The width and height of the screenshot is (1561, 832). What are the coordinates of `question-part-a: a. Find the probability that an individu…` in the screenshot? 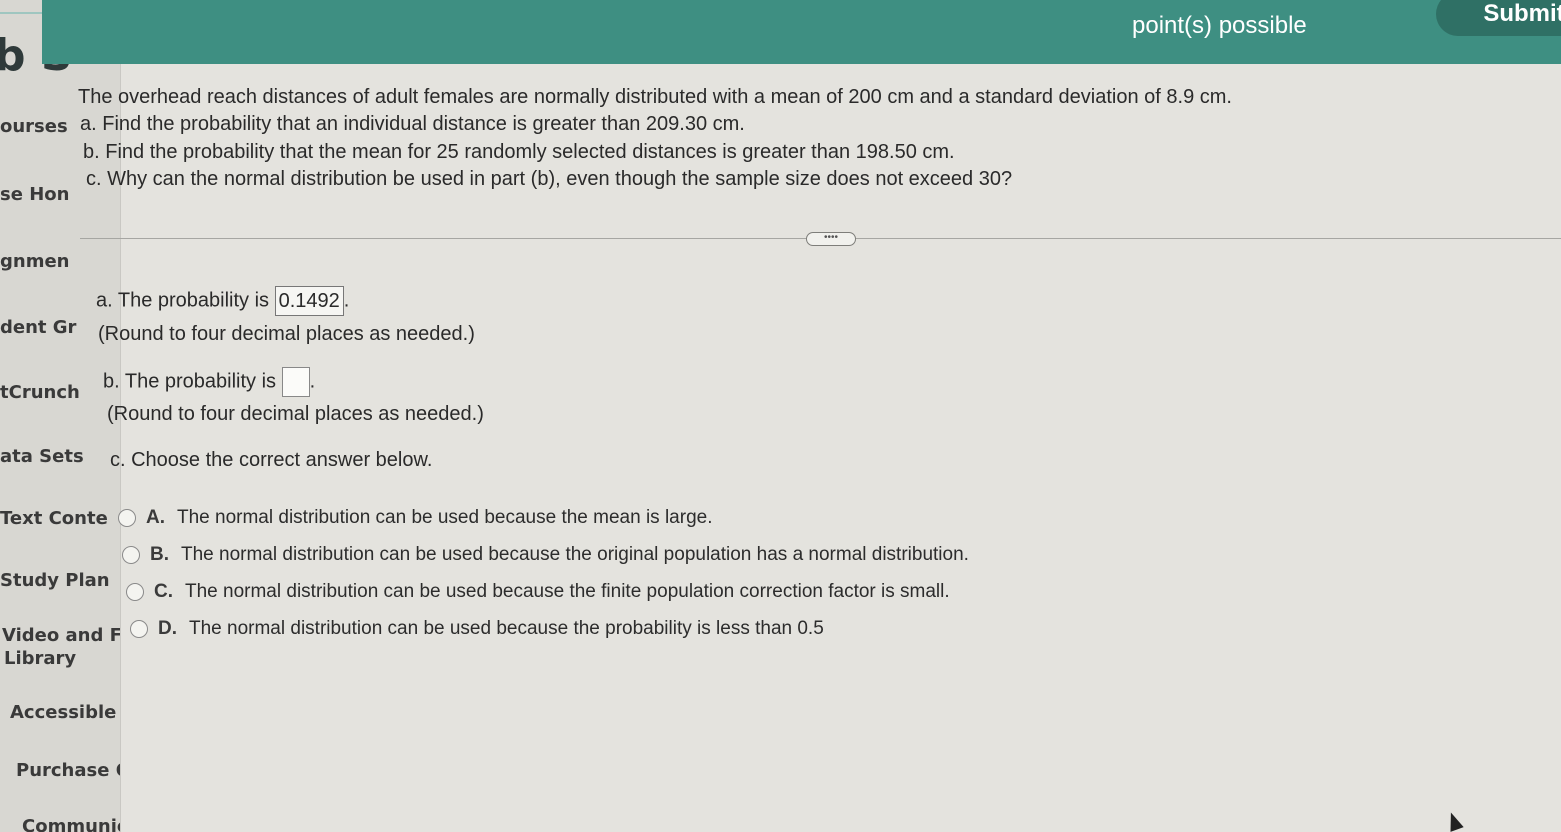 It's located at (412, 124).